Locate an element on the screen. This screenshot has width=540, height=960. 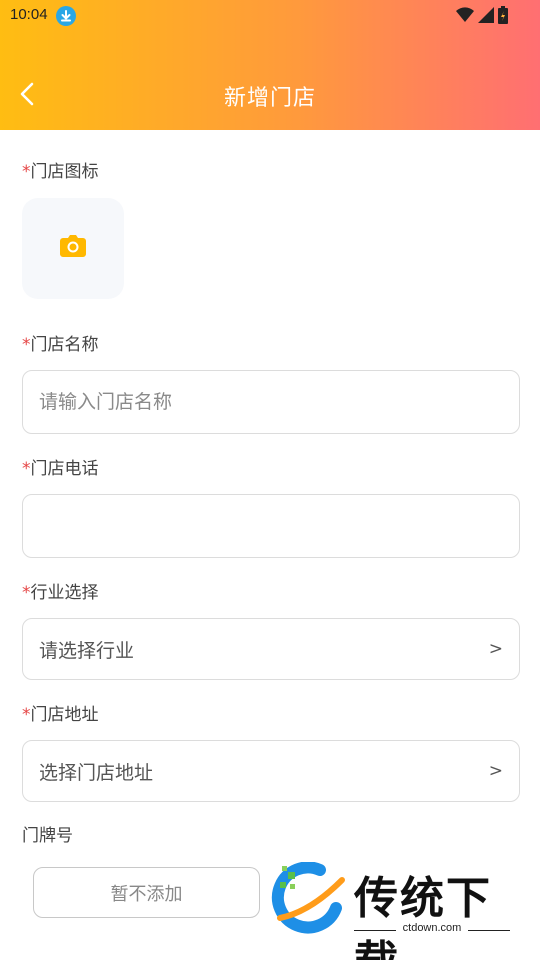
battery-icon is located at coordinates (503, 15).